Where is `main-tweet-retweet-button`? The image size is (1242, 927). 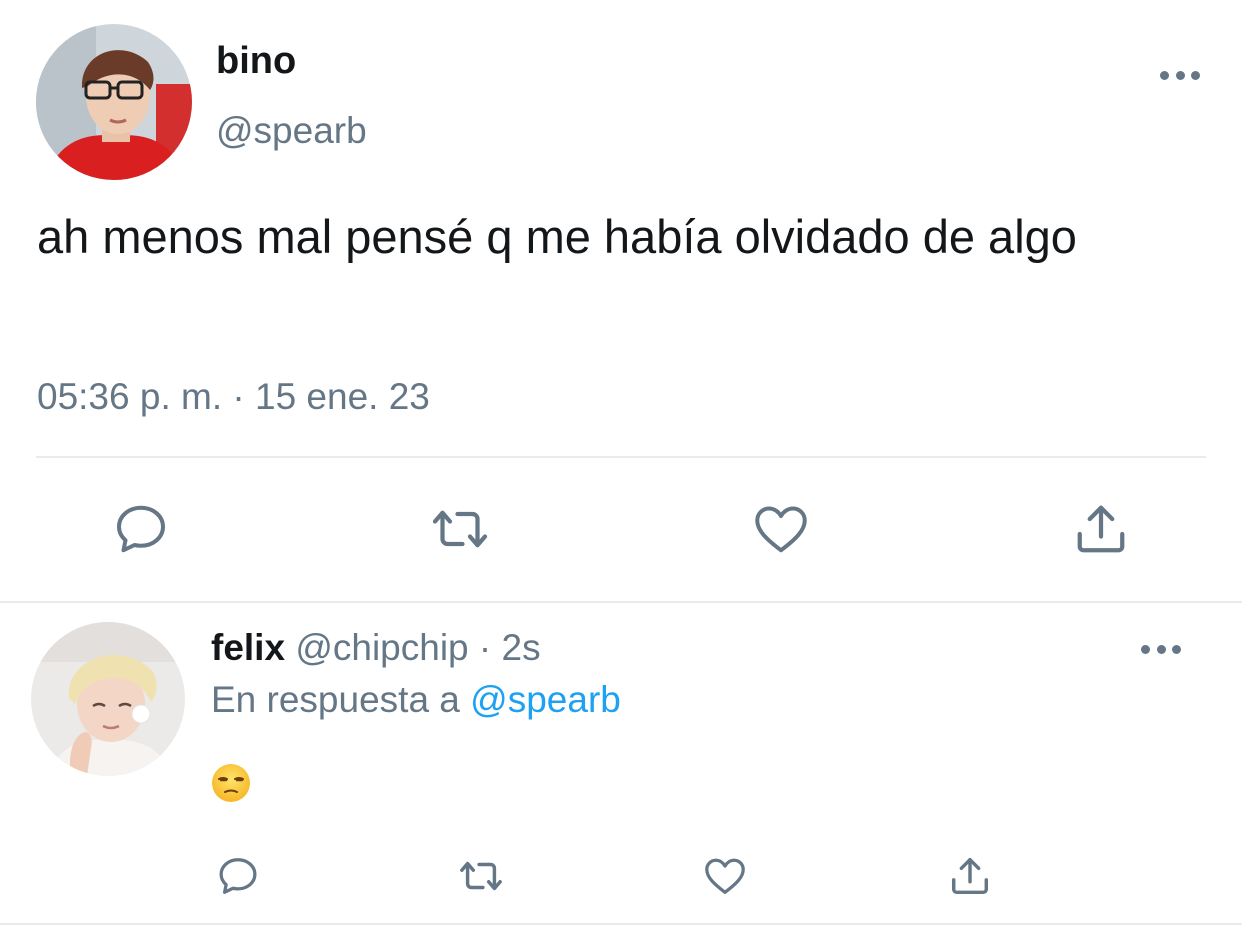
main-tweet-retweet-button is located at coordinates (460, 529).